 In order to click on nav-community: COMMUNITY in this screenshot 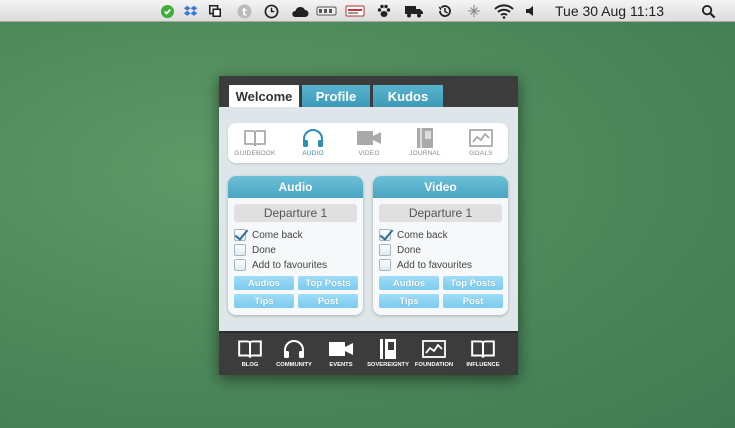, I will do `click(294, 356)`.